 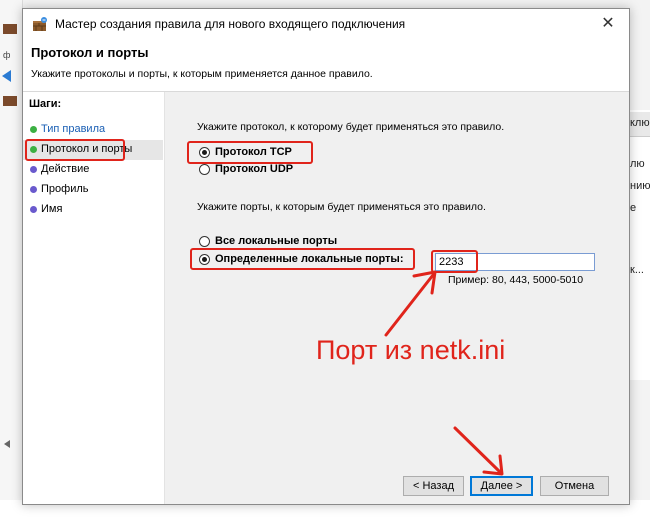 What do you see at coordinates (410, 303) in the screenshot?
I see `arrow-to-port-input` at bounding box center [410, 303].